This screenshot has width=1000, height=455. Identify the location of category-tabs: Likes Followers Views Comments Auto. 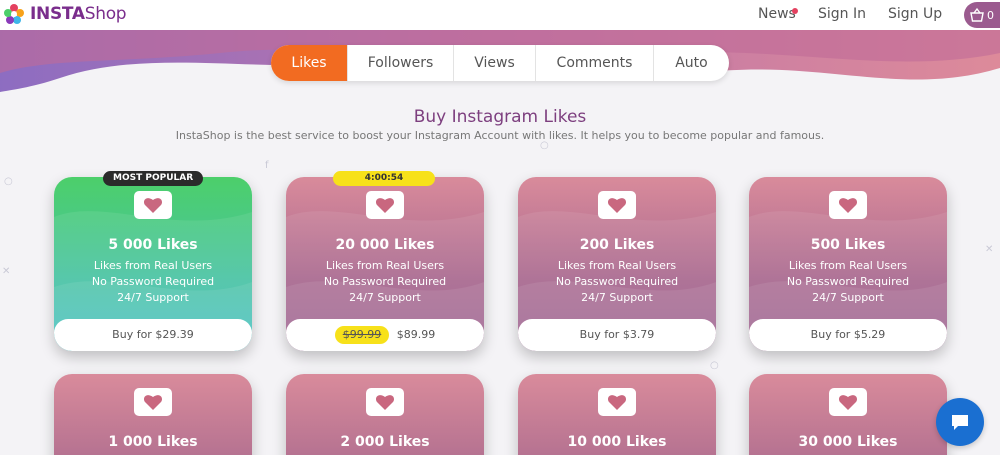
(500, 63).